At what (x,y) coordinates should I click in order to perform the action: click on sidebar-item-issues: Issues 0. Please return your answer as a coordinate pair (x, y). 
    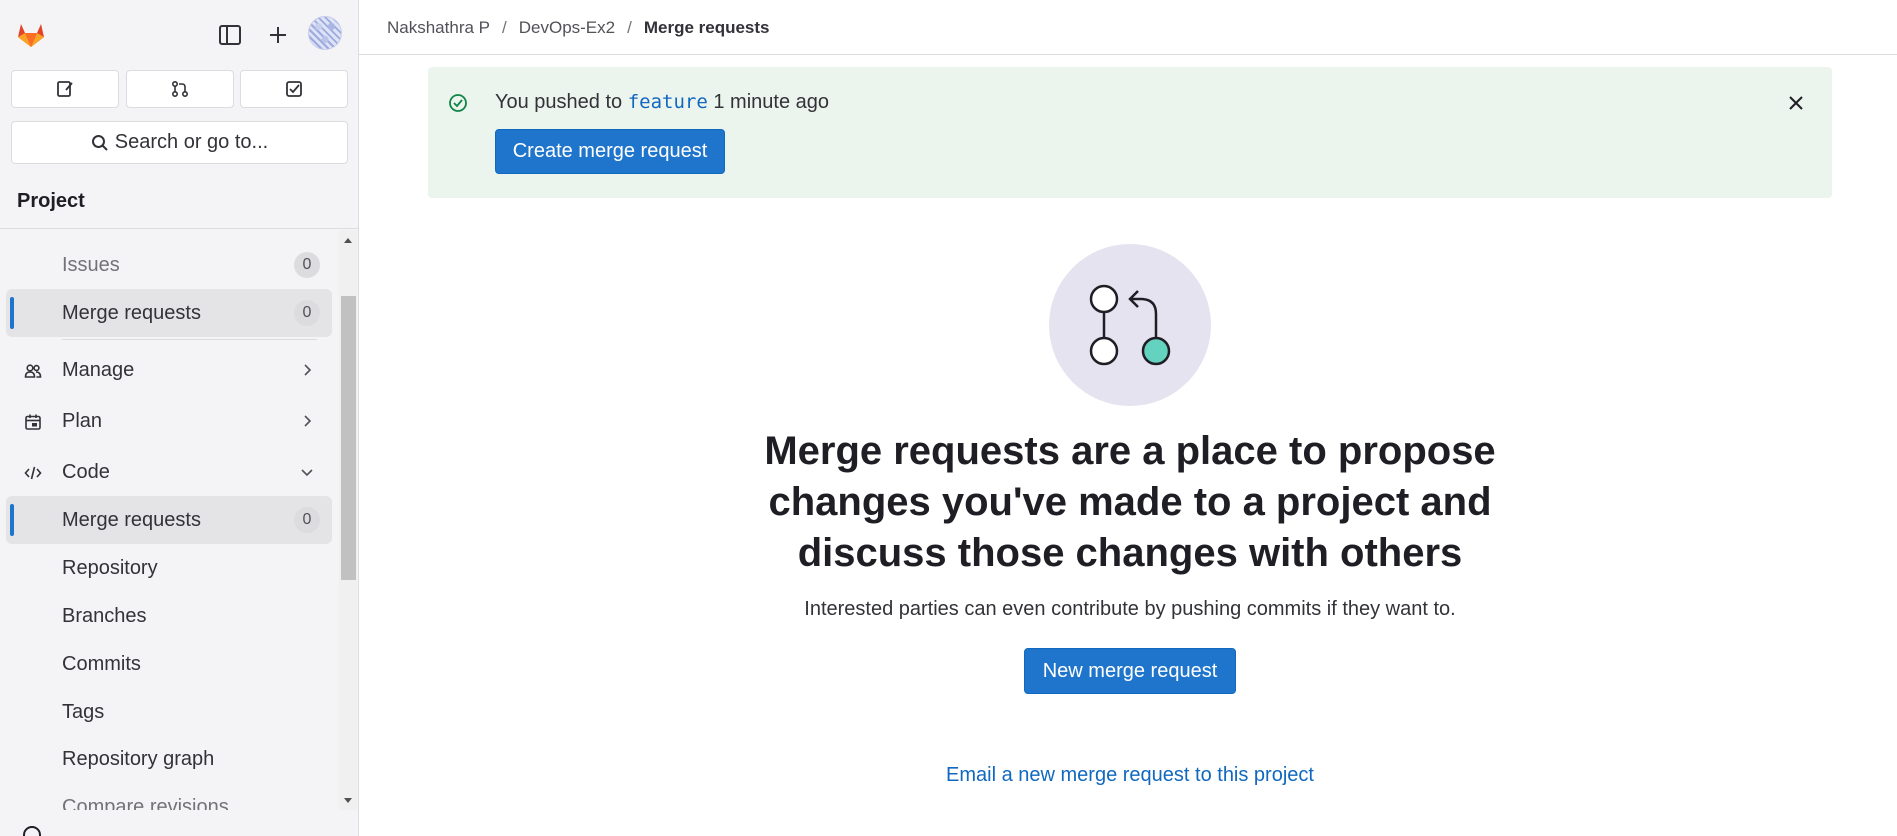
    Looking at the image, I should click on (169, 265).